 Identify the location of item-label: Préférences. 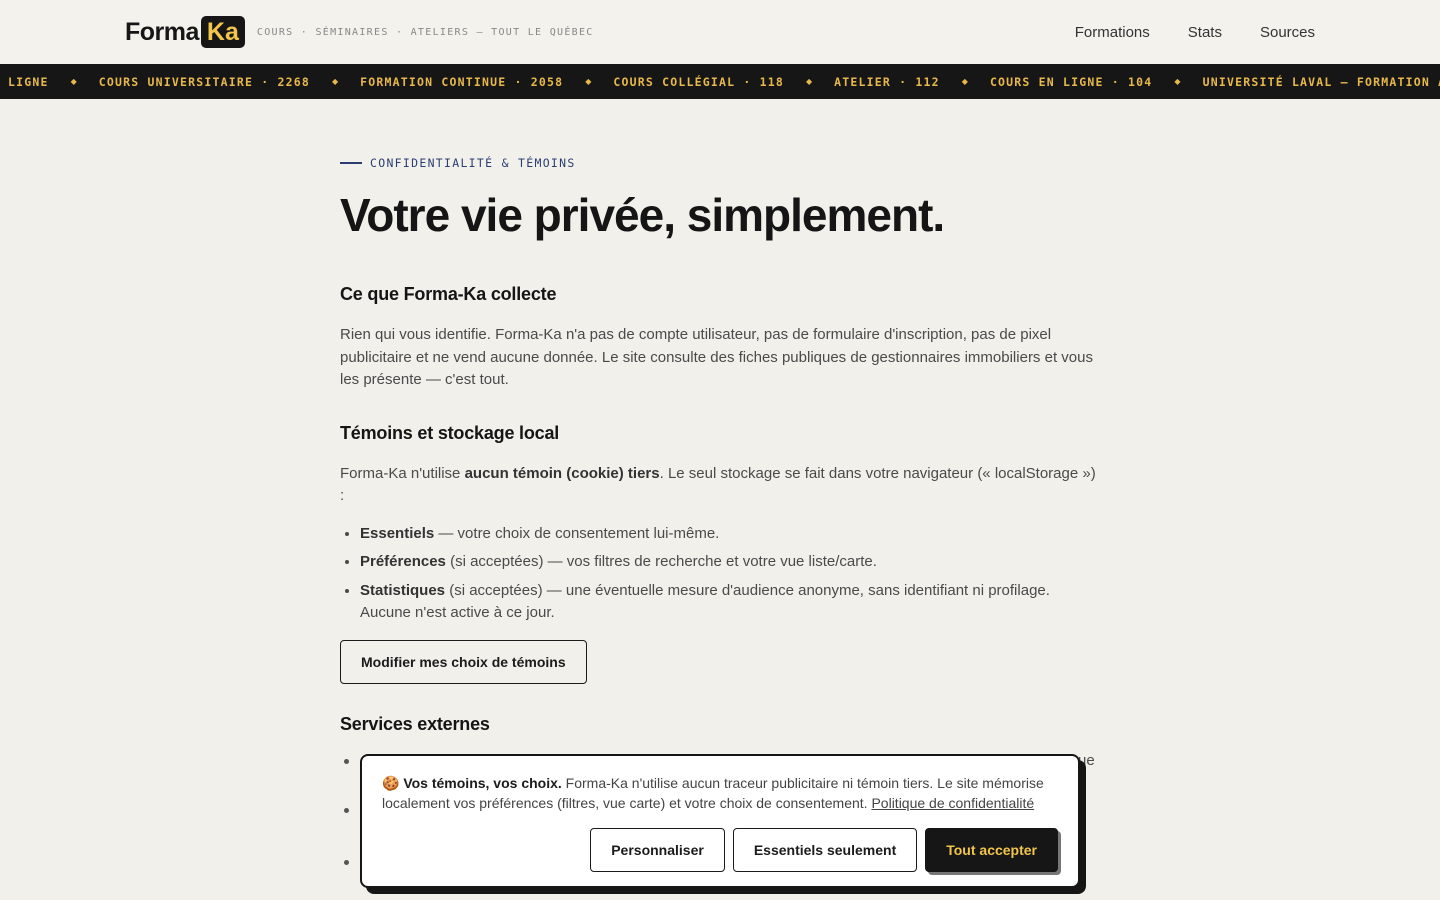
(403, 561).